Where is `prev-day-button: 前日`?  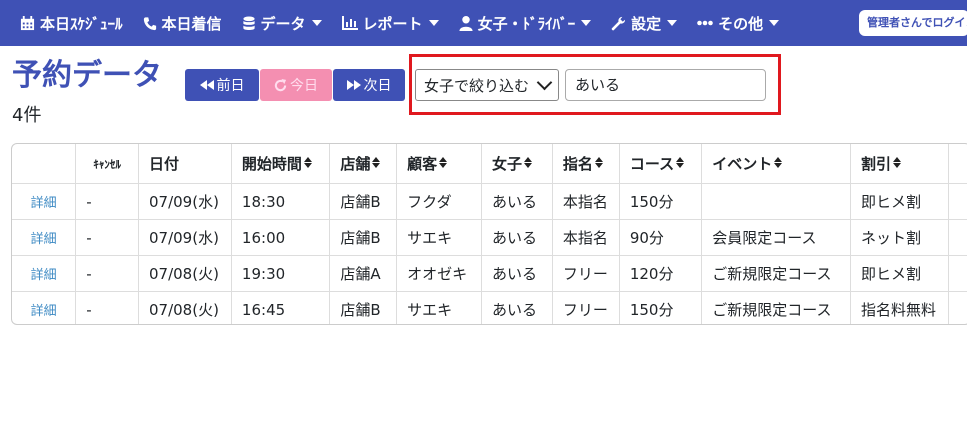
prev-day-button: 前日 is located at coordinates (222, 85).